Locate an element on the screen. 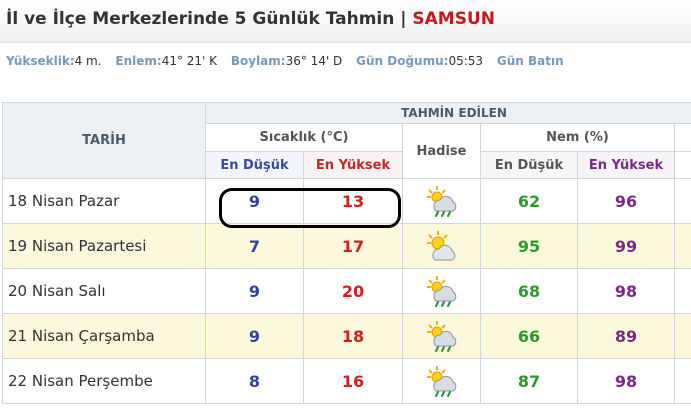 Image resolution: width=691 pixels, height=420 pixels. latitude-value: 41° 21' K is located at coordinates (189, 61).